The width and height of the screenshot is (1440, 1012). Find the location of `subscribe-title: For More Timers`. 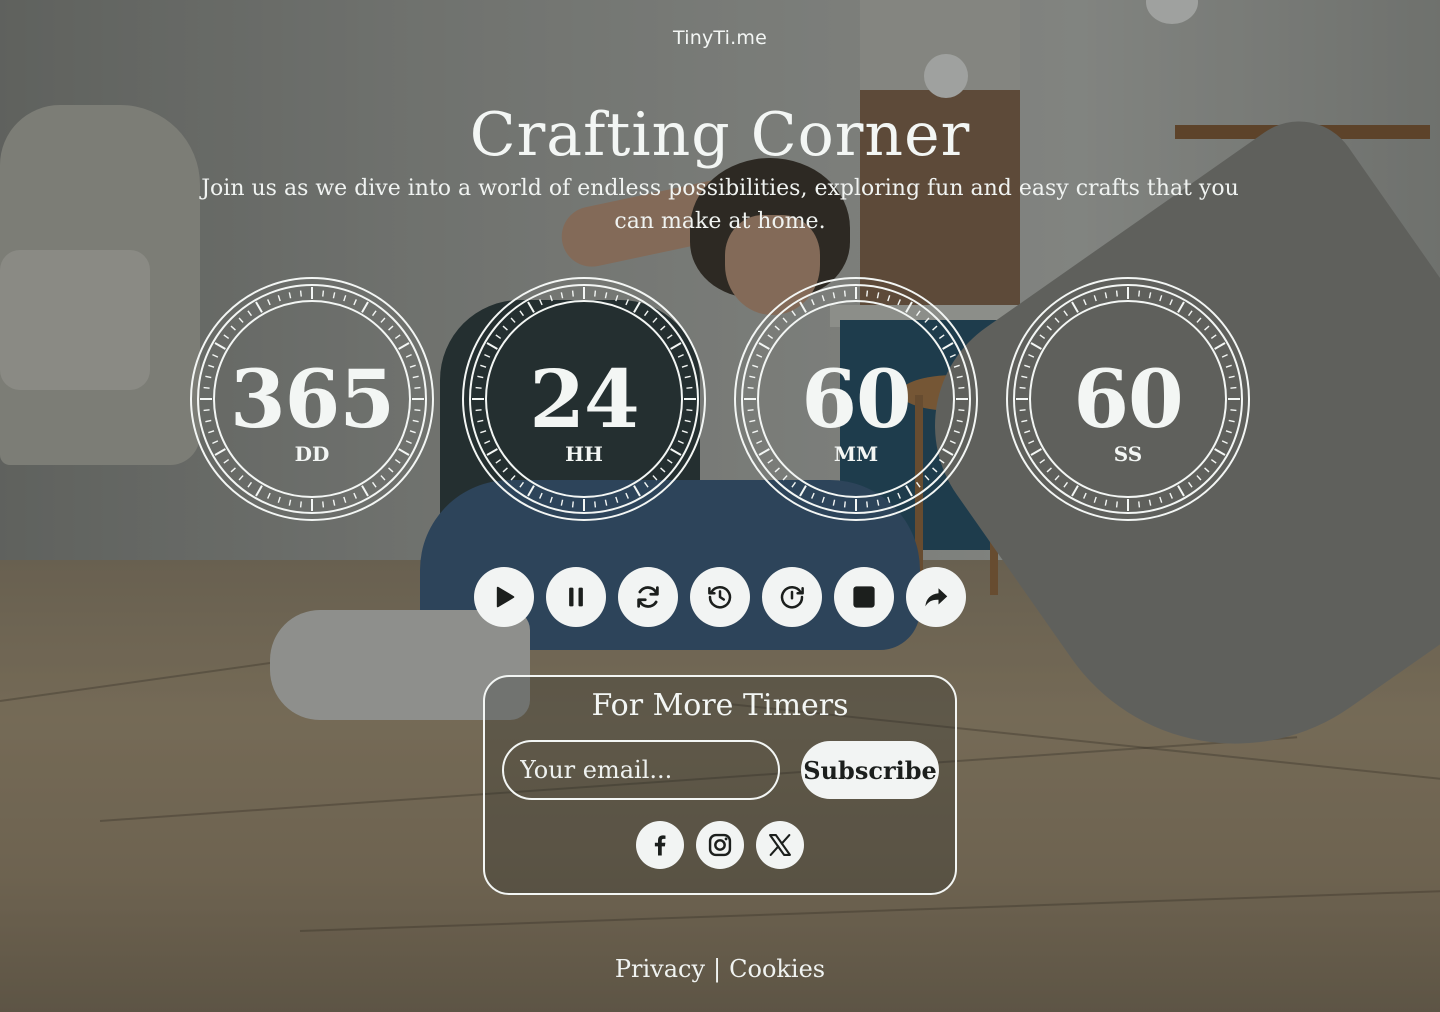

subscribe-title: For More Timers is located at coordinates (720, 705).